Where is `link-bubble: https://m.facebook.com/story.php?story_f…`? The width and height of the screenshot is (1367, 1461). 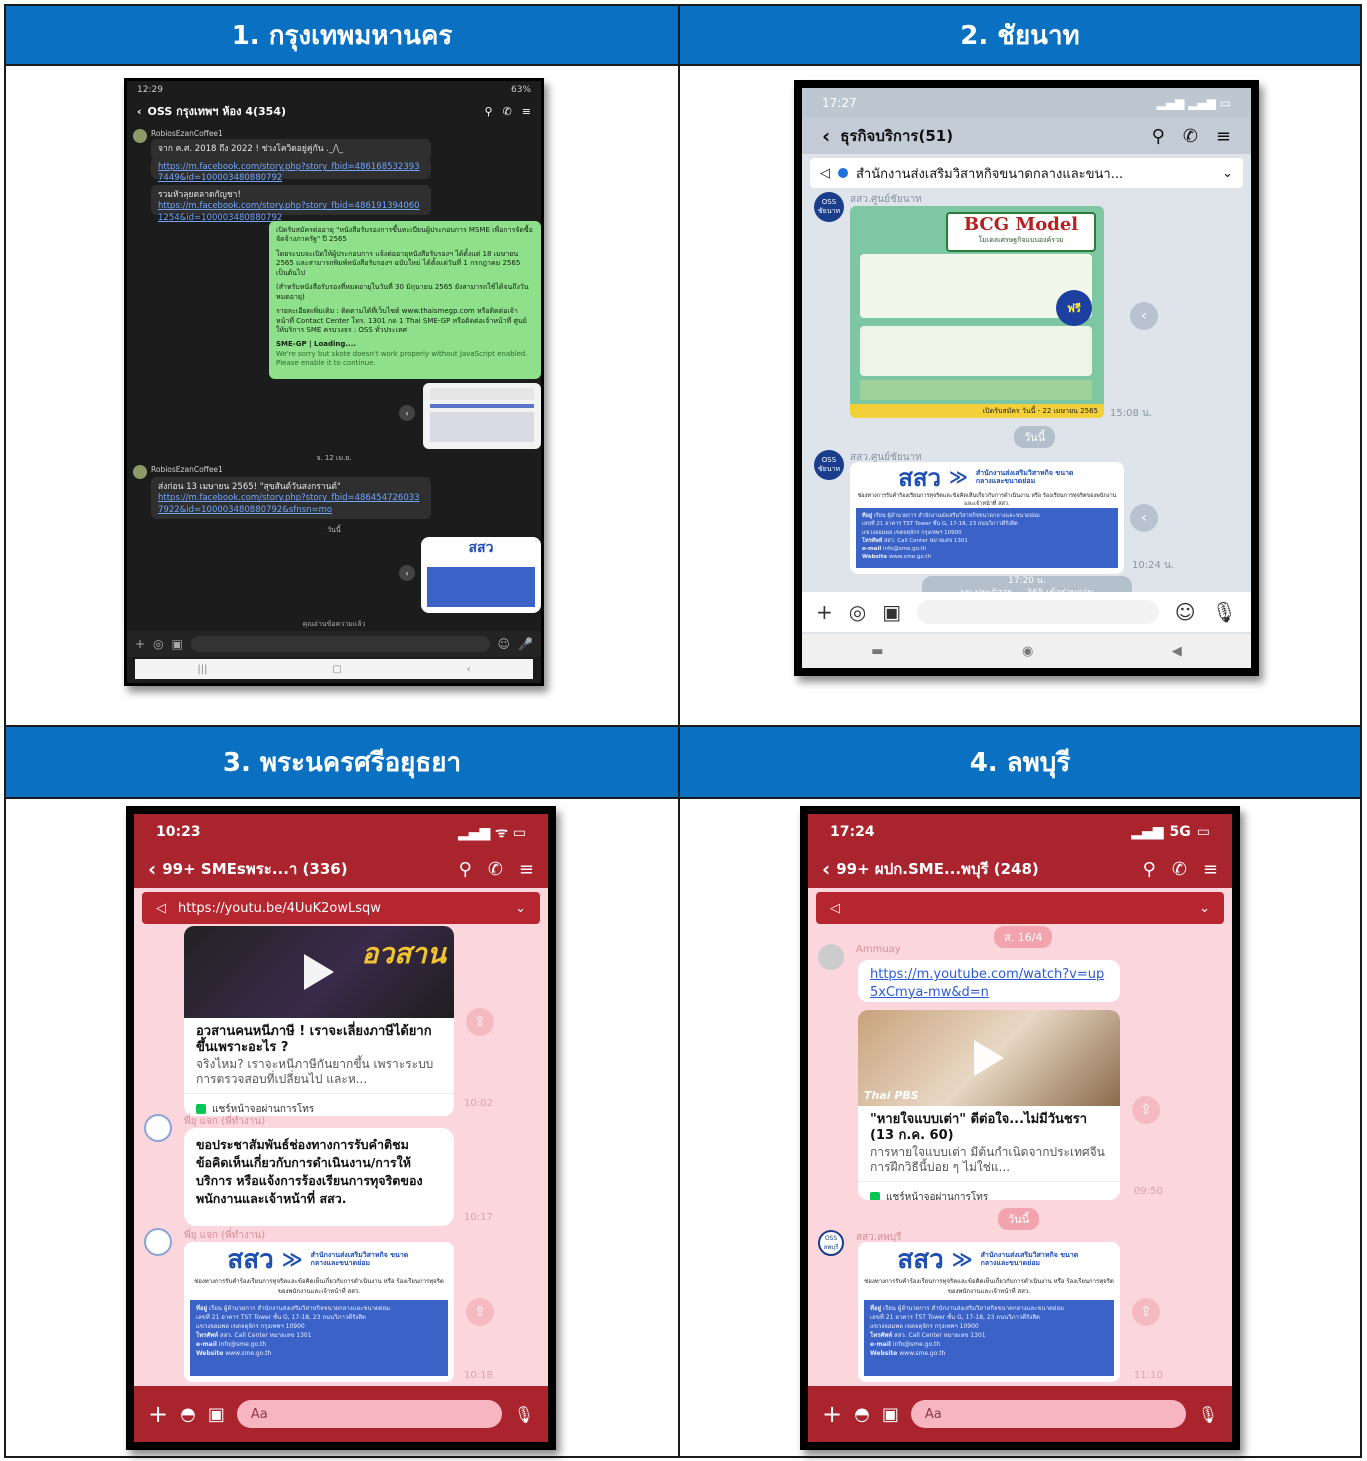 link-bubble: https://m.facebook.com/story.php?story_f… is located at coordinates (291, 170).